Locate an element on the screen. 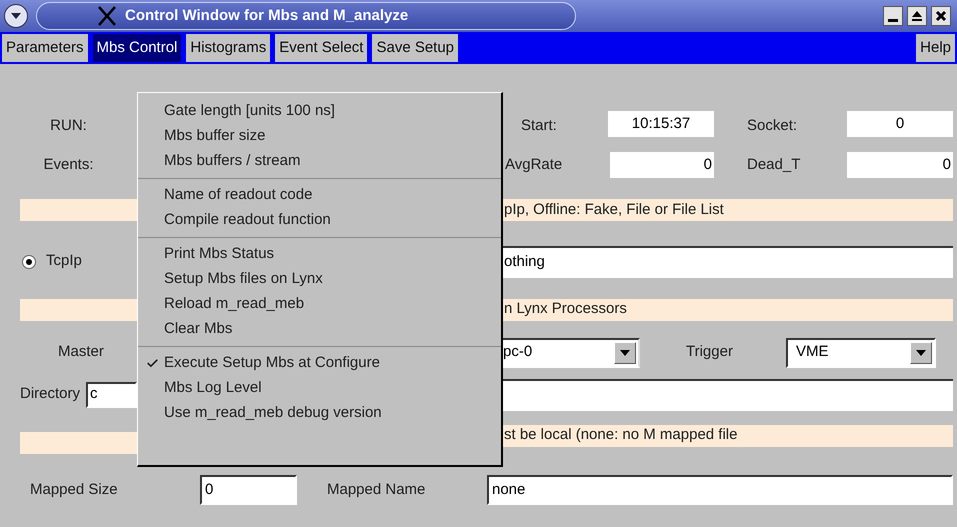 The width and height of the screenshot is (957, 527). menu-item: Mbs Control is located at coordinates (137, 48).